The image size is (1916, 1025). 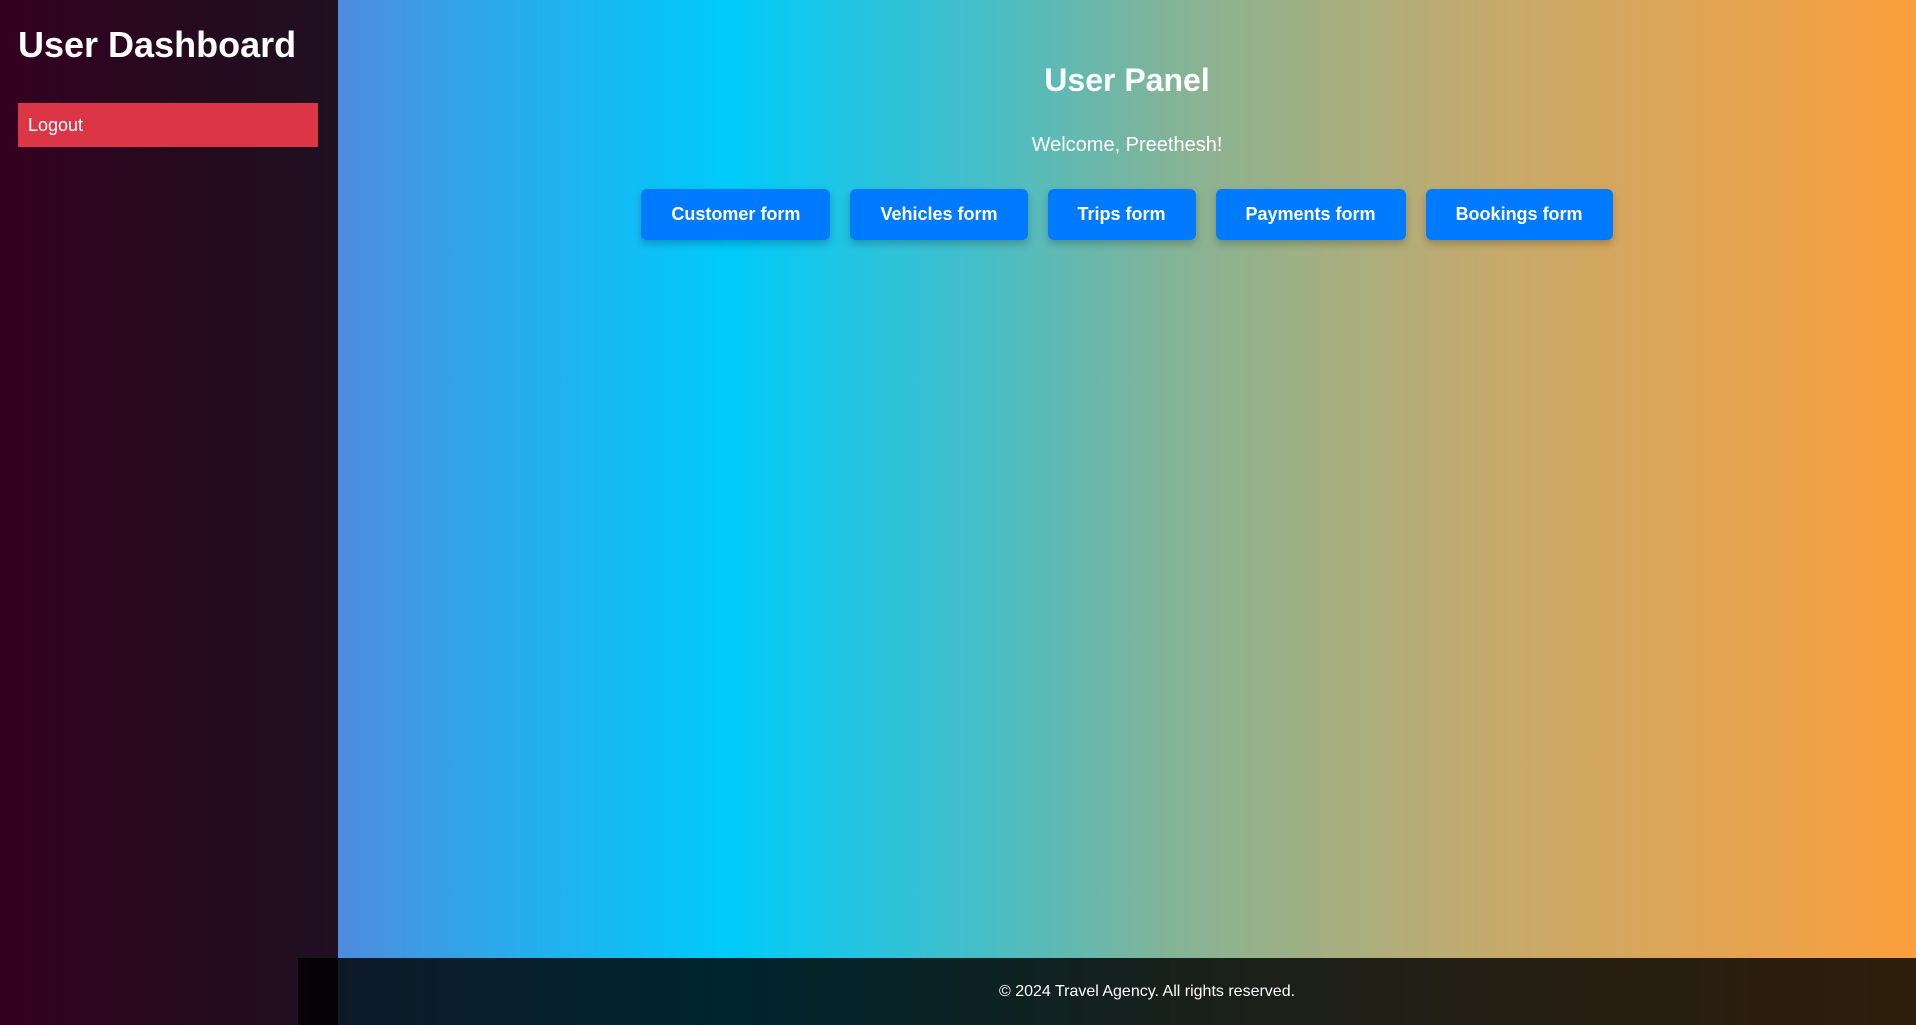 I want to click on vehicles-form-button: Vehicles form, so click(x=939, y=214).